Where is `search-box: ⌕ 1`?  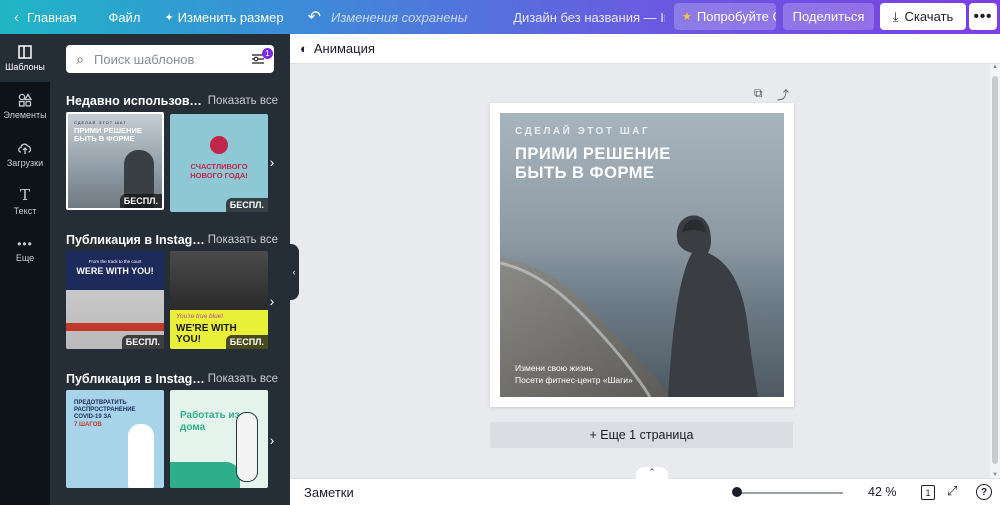 search-box: ⌕ 1 is located at coordinates (170, 59).